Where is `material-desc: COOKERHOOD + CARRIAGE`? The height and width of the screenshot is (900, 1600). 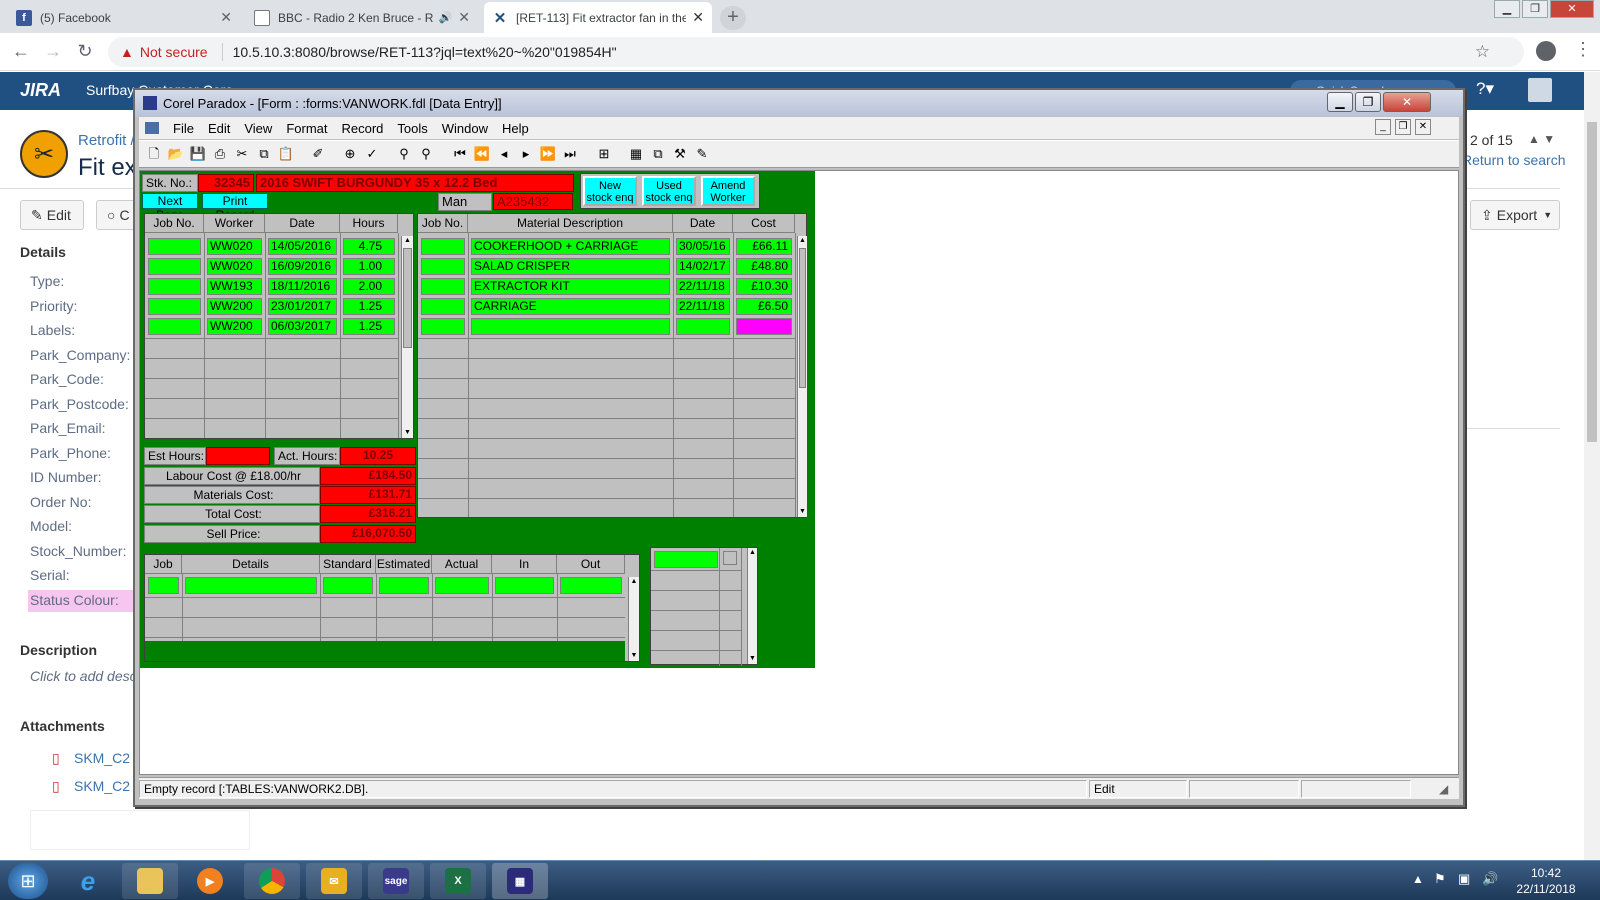
material-desc: COOKERHOOD + CARRIAGE is located at coordinates (570, 246).